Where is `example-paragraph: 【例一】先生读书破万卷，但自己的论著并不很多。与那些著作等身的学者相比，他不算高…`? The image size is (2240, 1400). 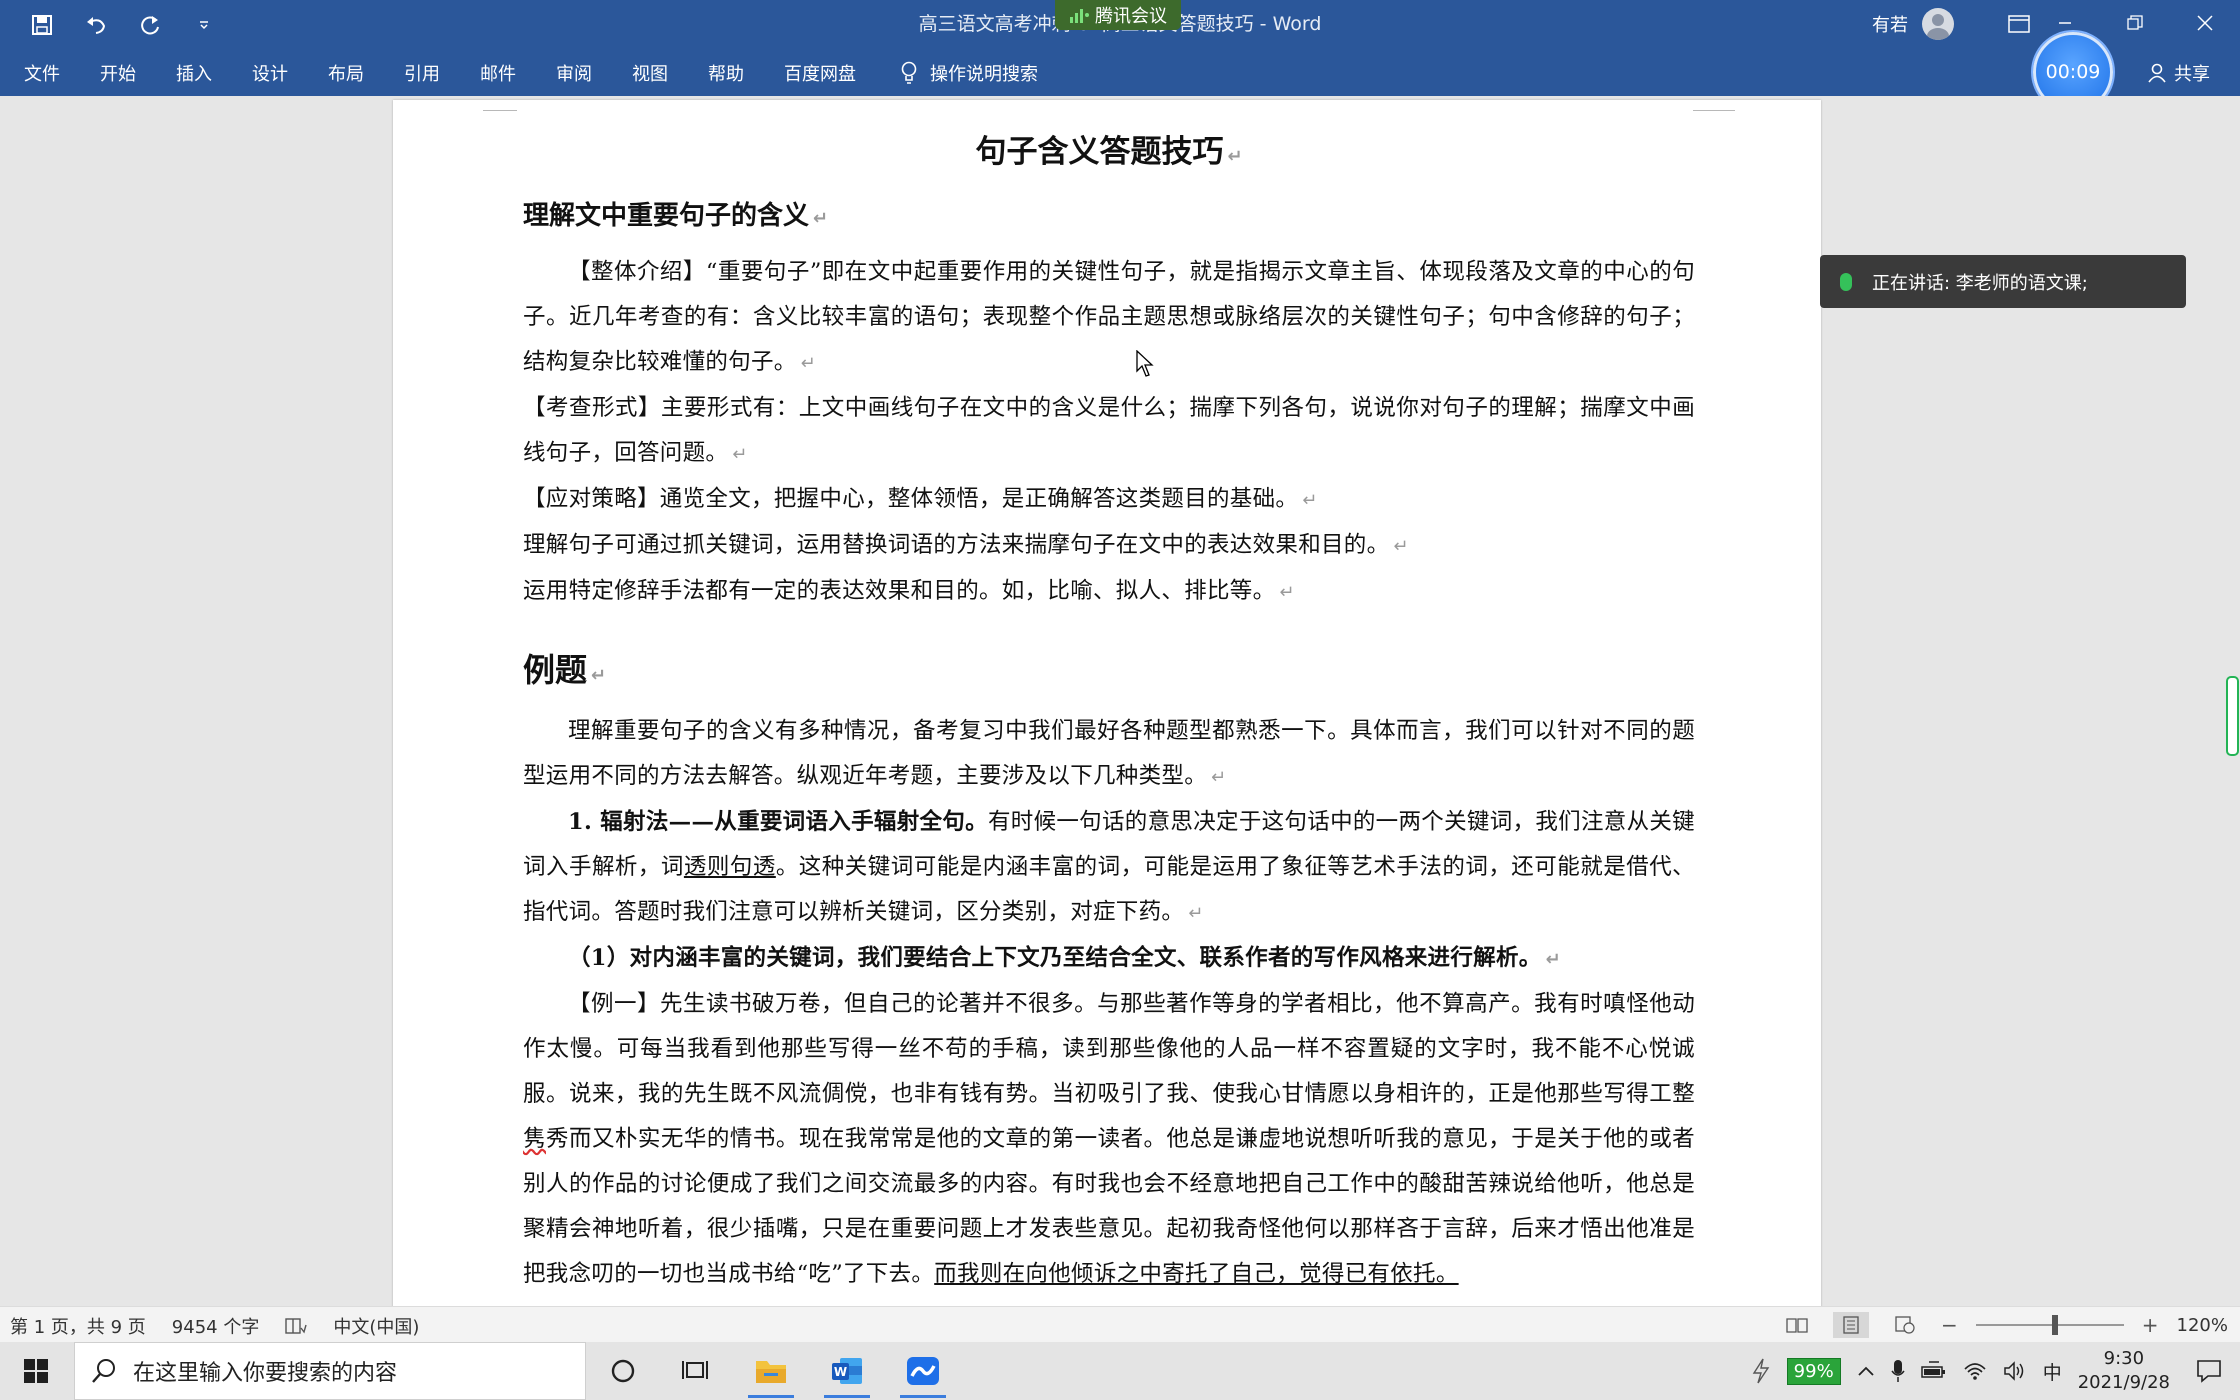 example-paragraph: 【例一】先生读书破万卷，但自己的论著并不很多。与那些著作等身的学者相比，他不算高… is located at coordinates (1109, 1139).